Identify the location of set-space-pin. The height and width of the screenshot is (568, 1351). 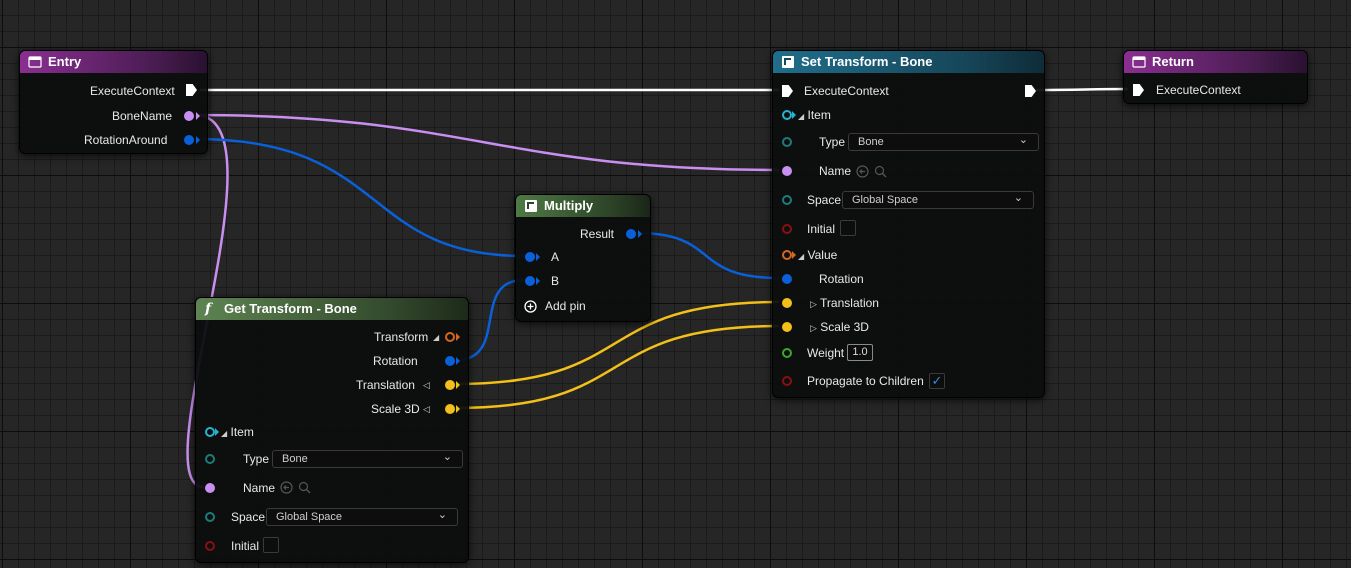
(787, 200).